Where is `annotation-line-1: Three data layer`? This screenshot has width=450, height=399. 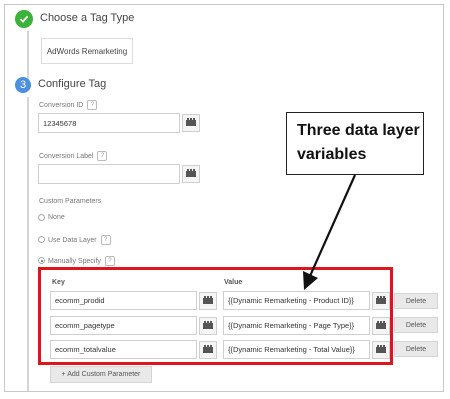
annotation-line-1: Three data layer is located at coordinates (358, 130).